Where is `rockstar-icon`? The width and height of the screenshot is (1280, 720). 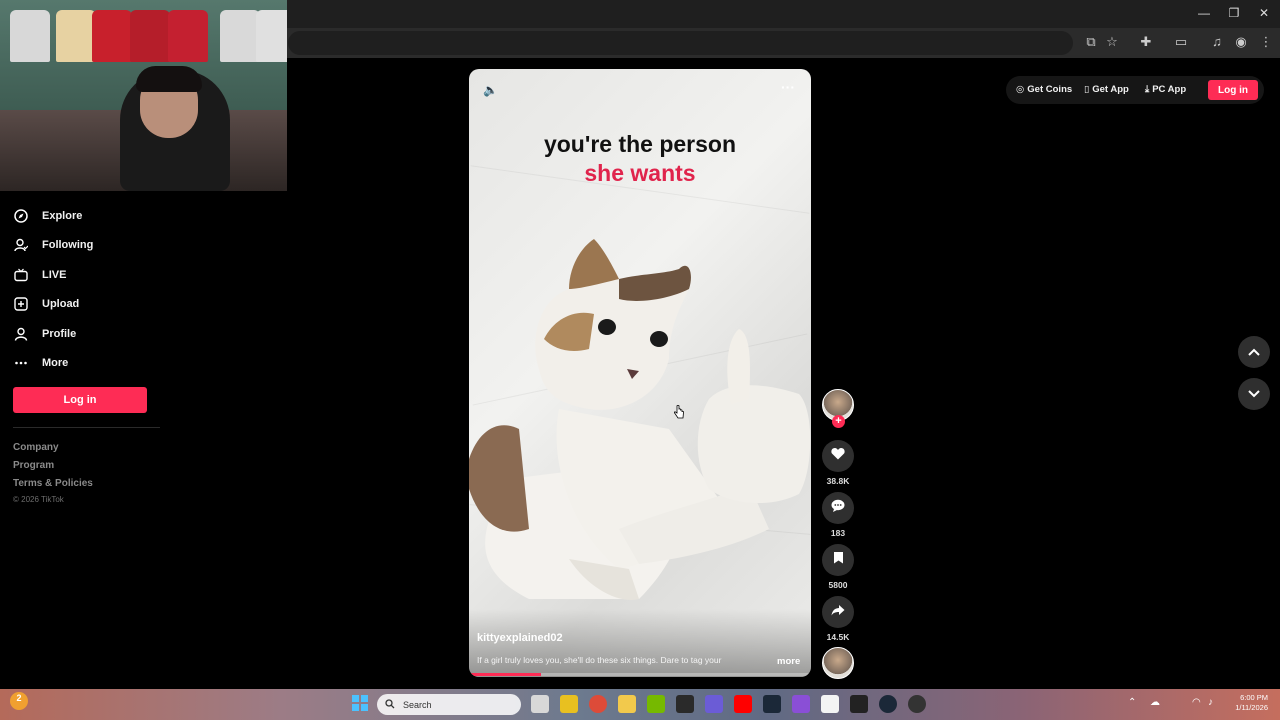 rockstar-icon is located at coordinates (569, 704).